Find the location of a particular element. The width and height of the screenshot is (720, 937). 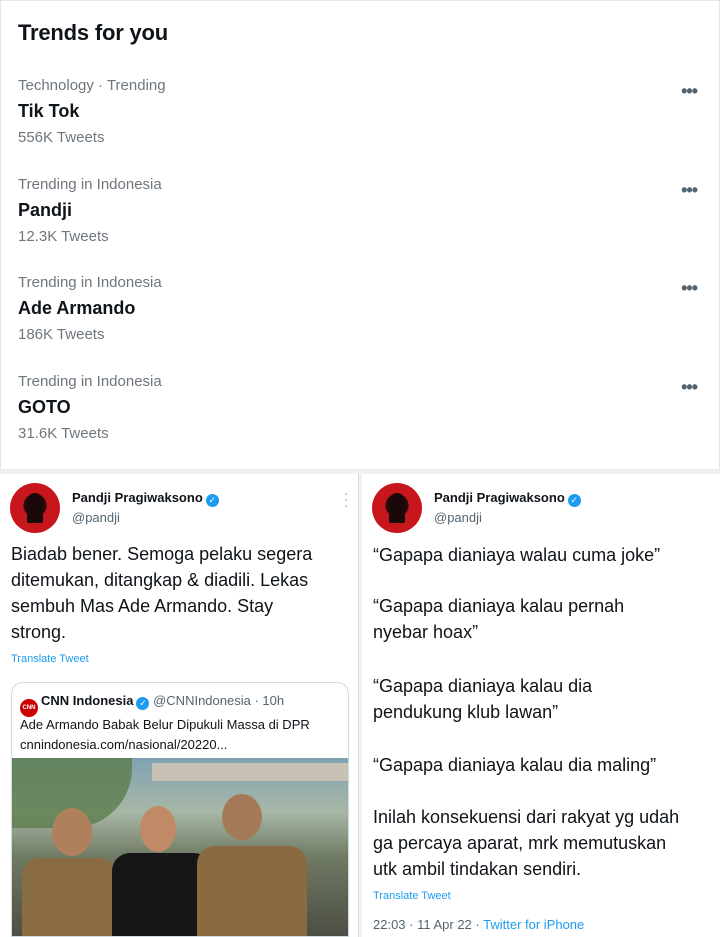

tweet-source: Twitter for iPhone is located at coordinates (533, 924).